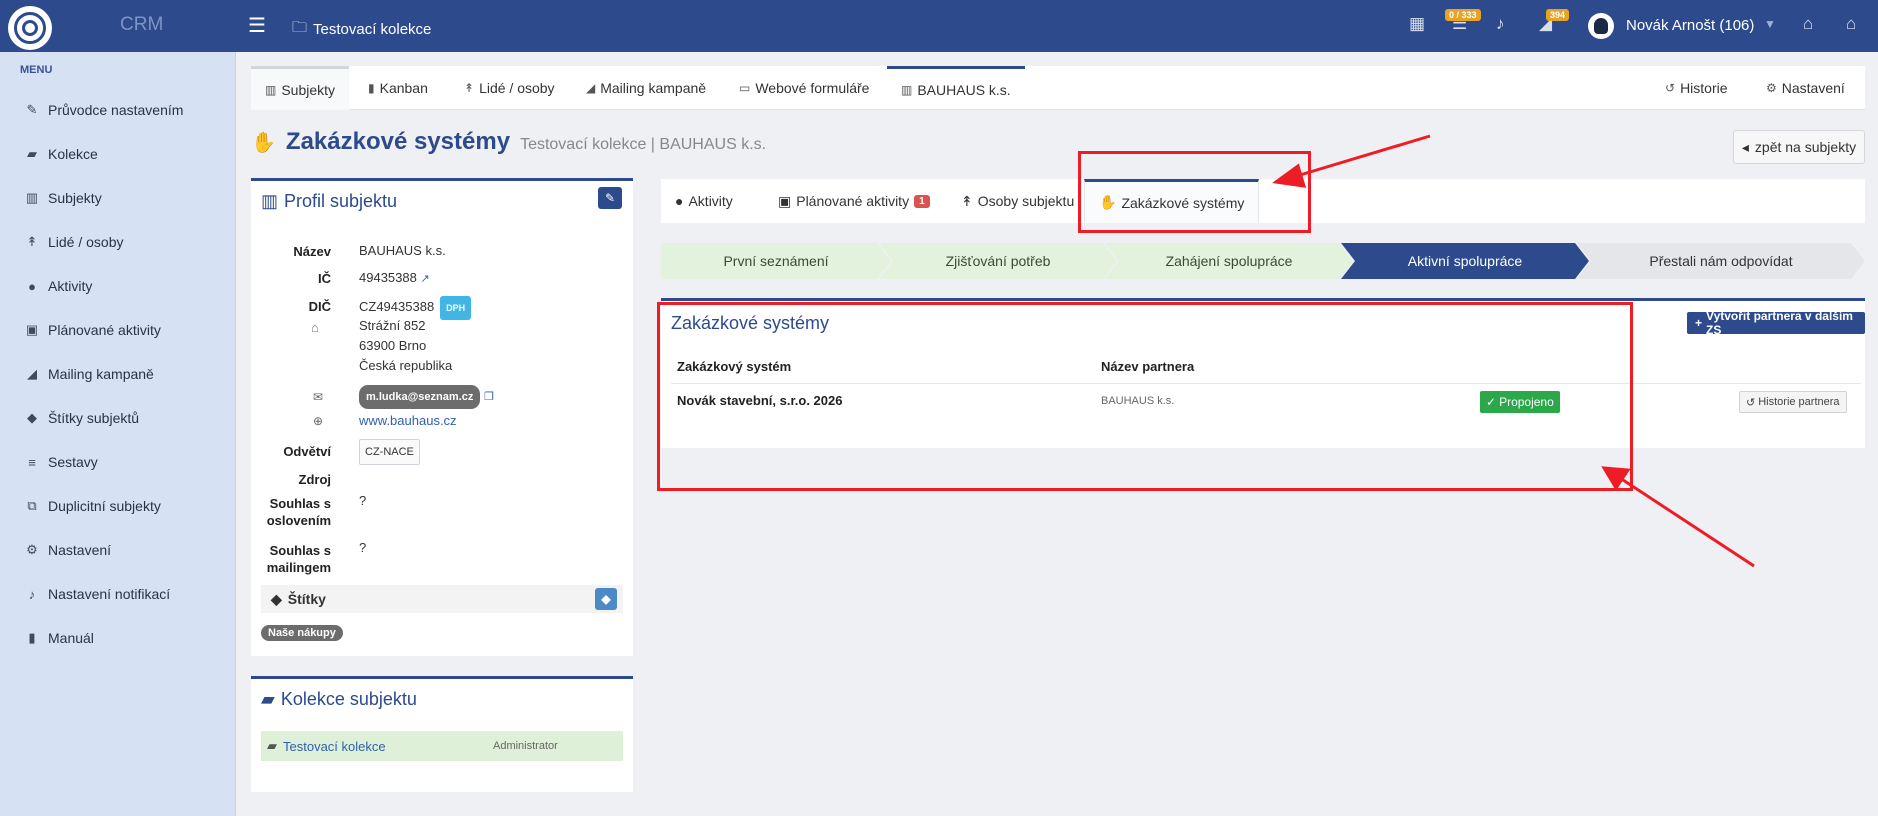 This screenshot has width=1878, height=816. I want to click on sidebar-item-stitky: ◆ Štítky subjektů, so click(81, 418).